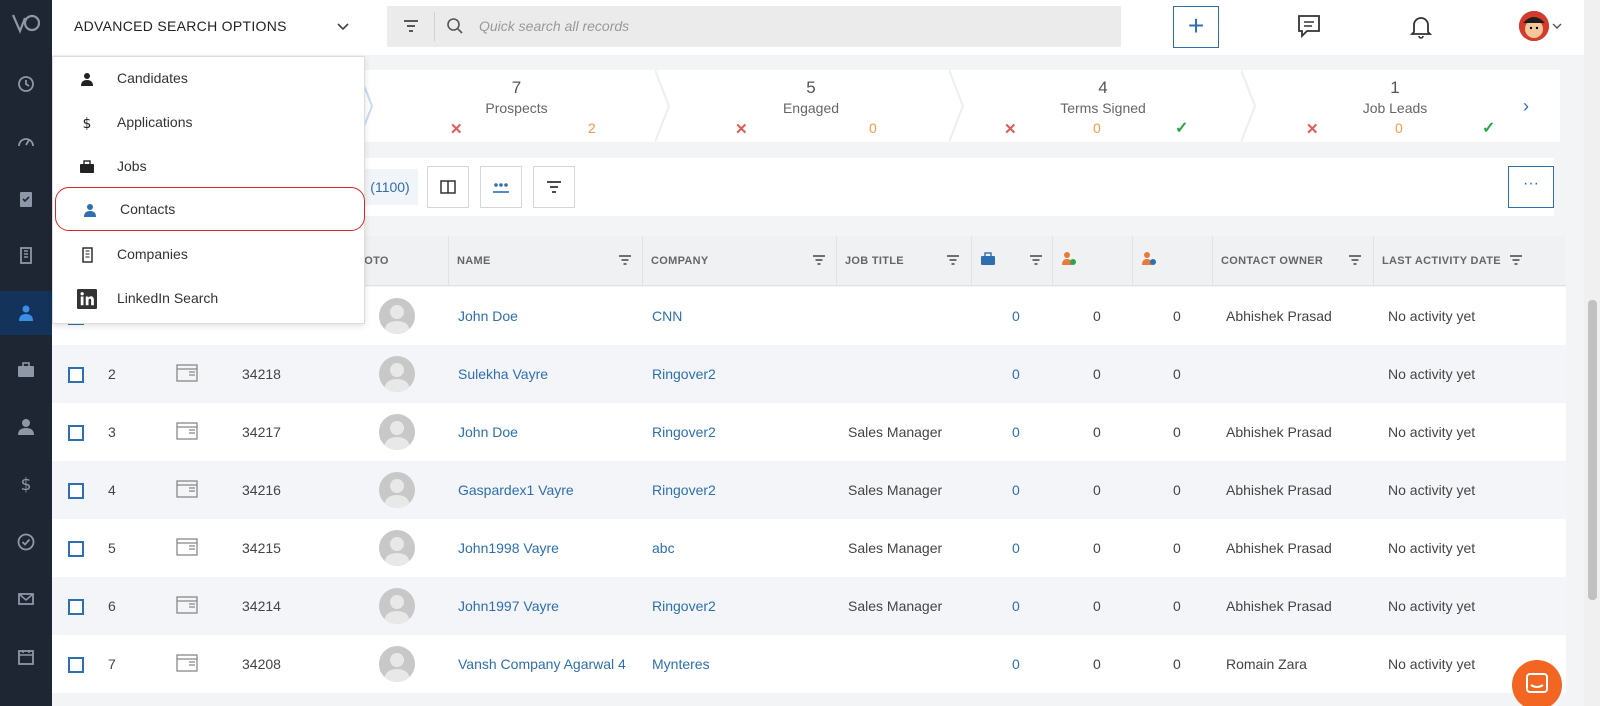 Image resolution: width=1600 pixels, height=706 pixels. Describe the element at coordinates (681, 664) in the screenshot. I see `company-name: Mynteres` at that location.